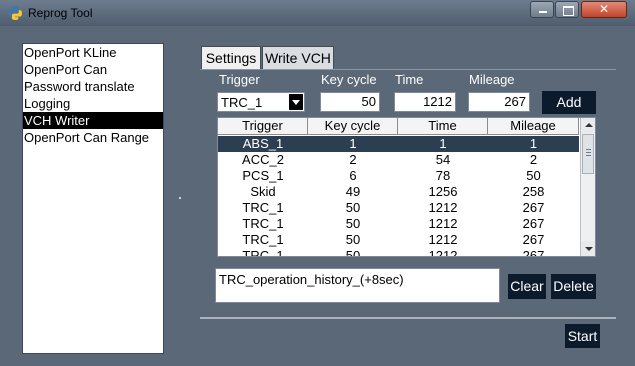  What do you see at coordinates (93, 86) in the screenshot?
I see `list-item-password-translate: Password translate` at bounding box center [93, 86].